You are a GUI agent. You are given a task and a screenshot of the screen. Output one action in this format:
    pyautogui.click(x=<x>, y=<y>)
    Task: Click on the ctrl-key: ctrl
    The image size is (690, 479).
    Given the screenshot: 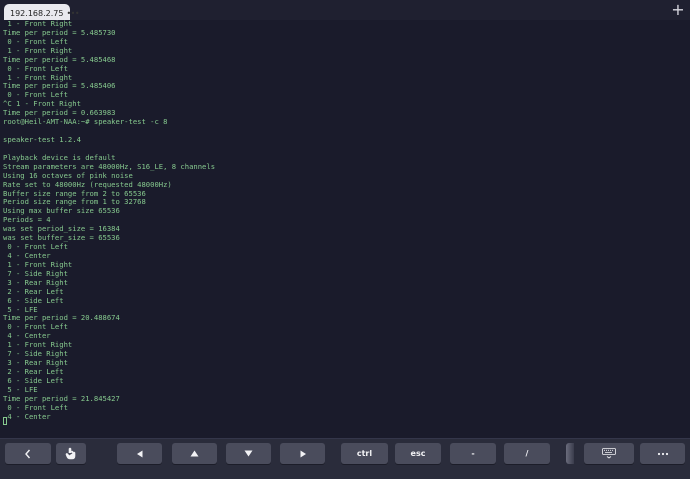 What is the action you would take?
    pyautogui.click(x=364, y=453)
    